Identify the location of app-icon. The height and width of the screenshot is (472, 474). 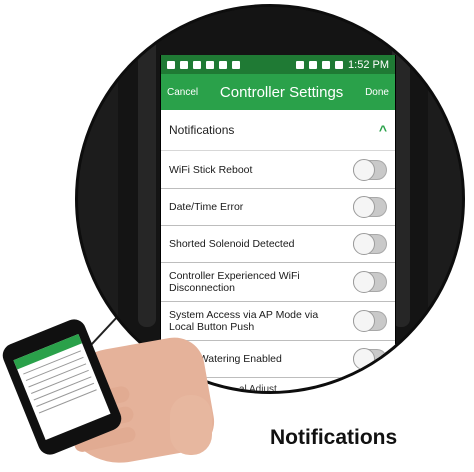
(197, 64).